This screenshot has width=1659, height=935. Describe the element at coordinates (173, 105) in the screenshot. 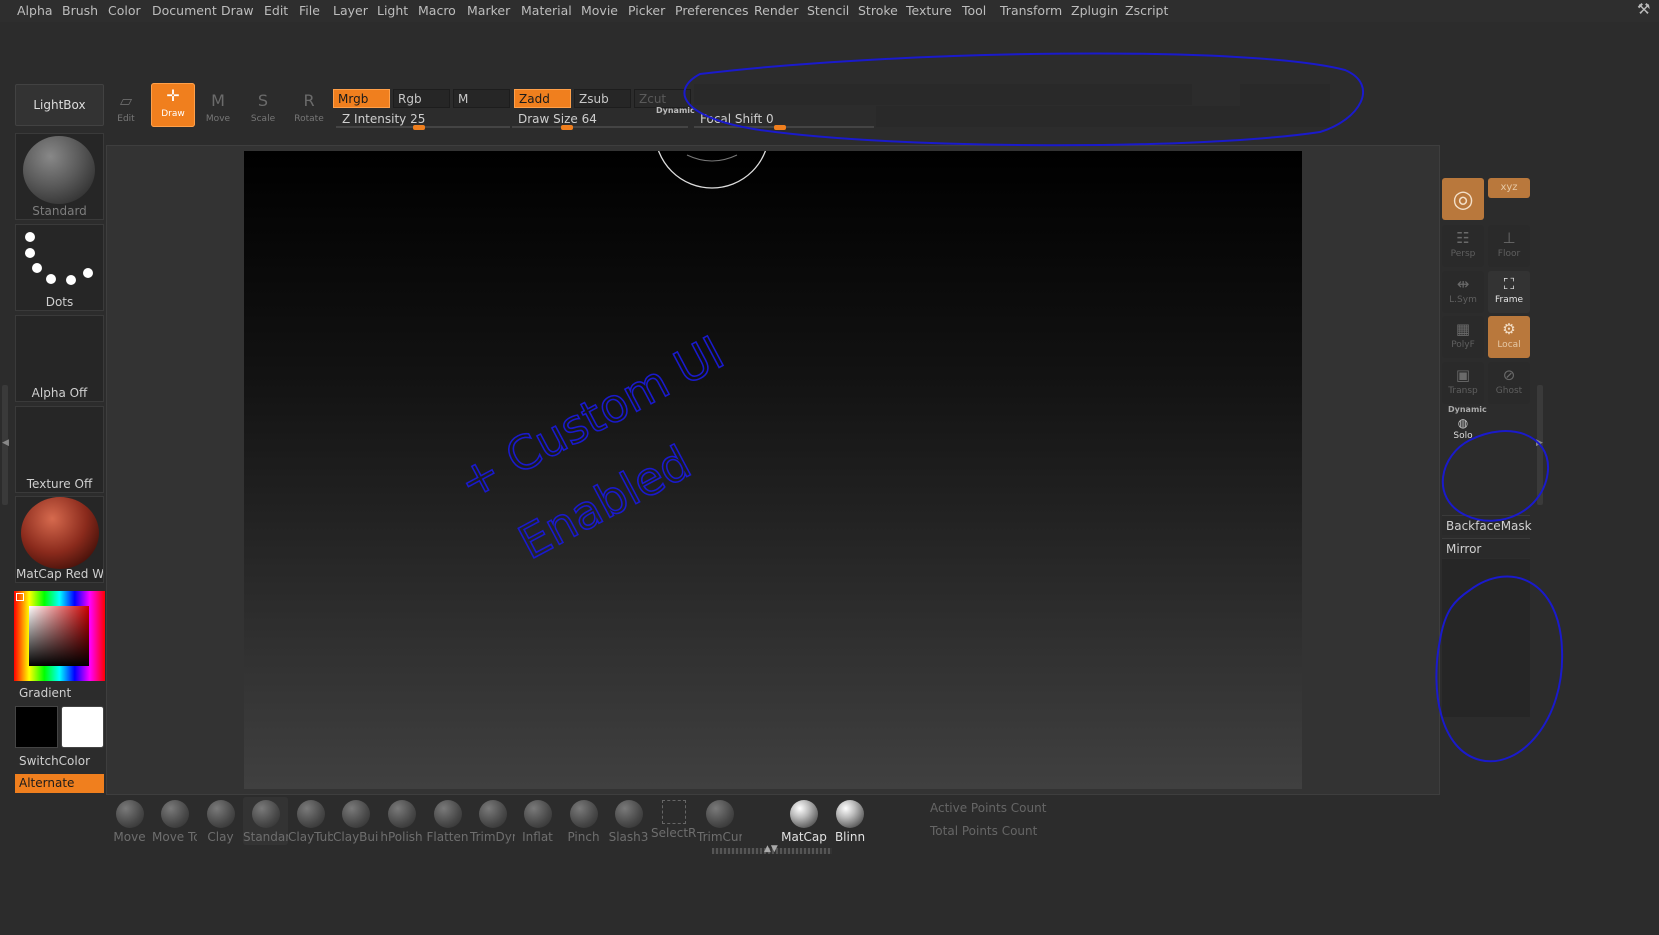

I see `draw-button: ✛ Draw` at that location.